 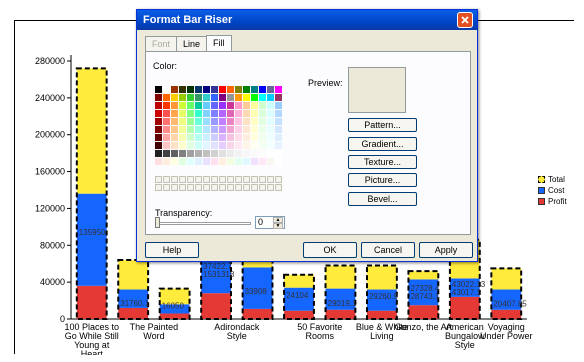 What do you see at coordinates (192, 43) in the screenshot?
I see `tab-line: Line` at bounding box center [192, 43].